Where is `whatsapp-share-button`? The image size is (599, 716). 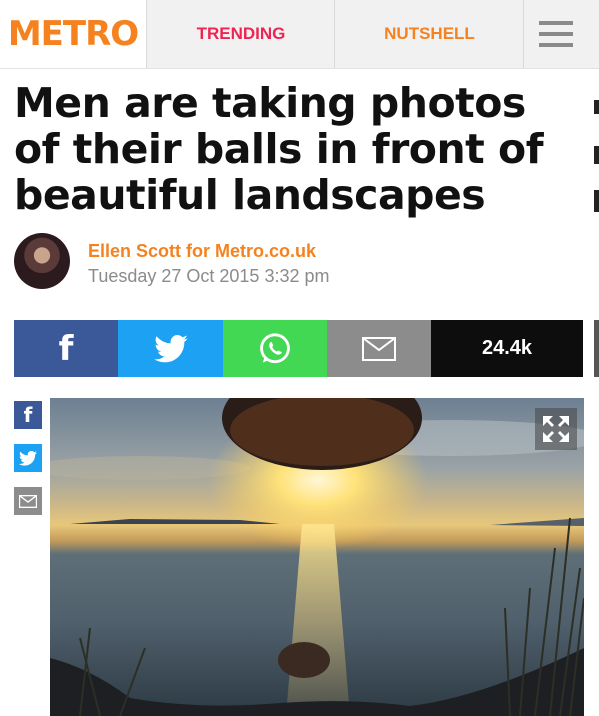 whatsapp-share-button is located at coordinates (275, 348).